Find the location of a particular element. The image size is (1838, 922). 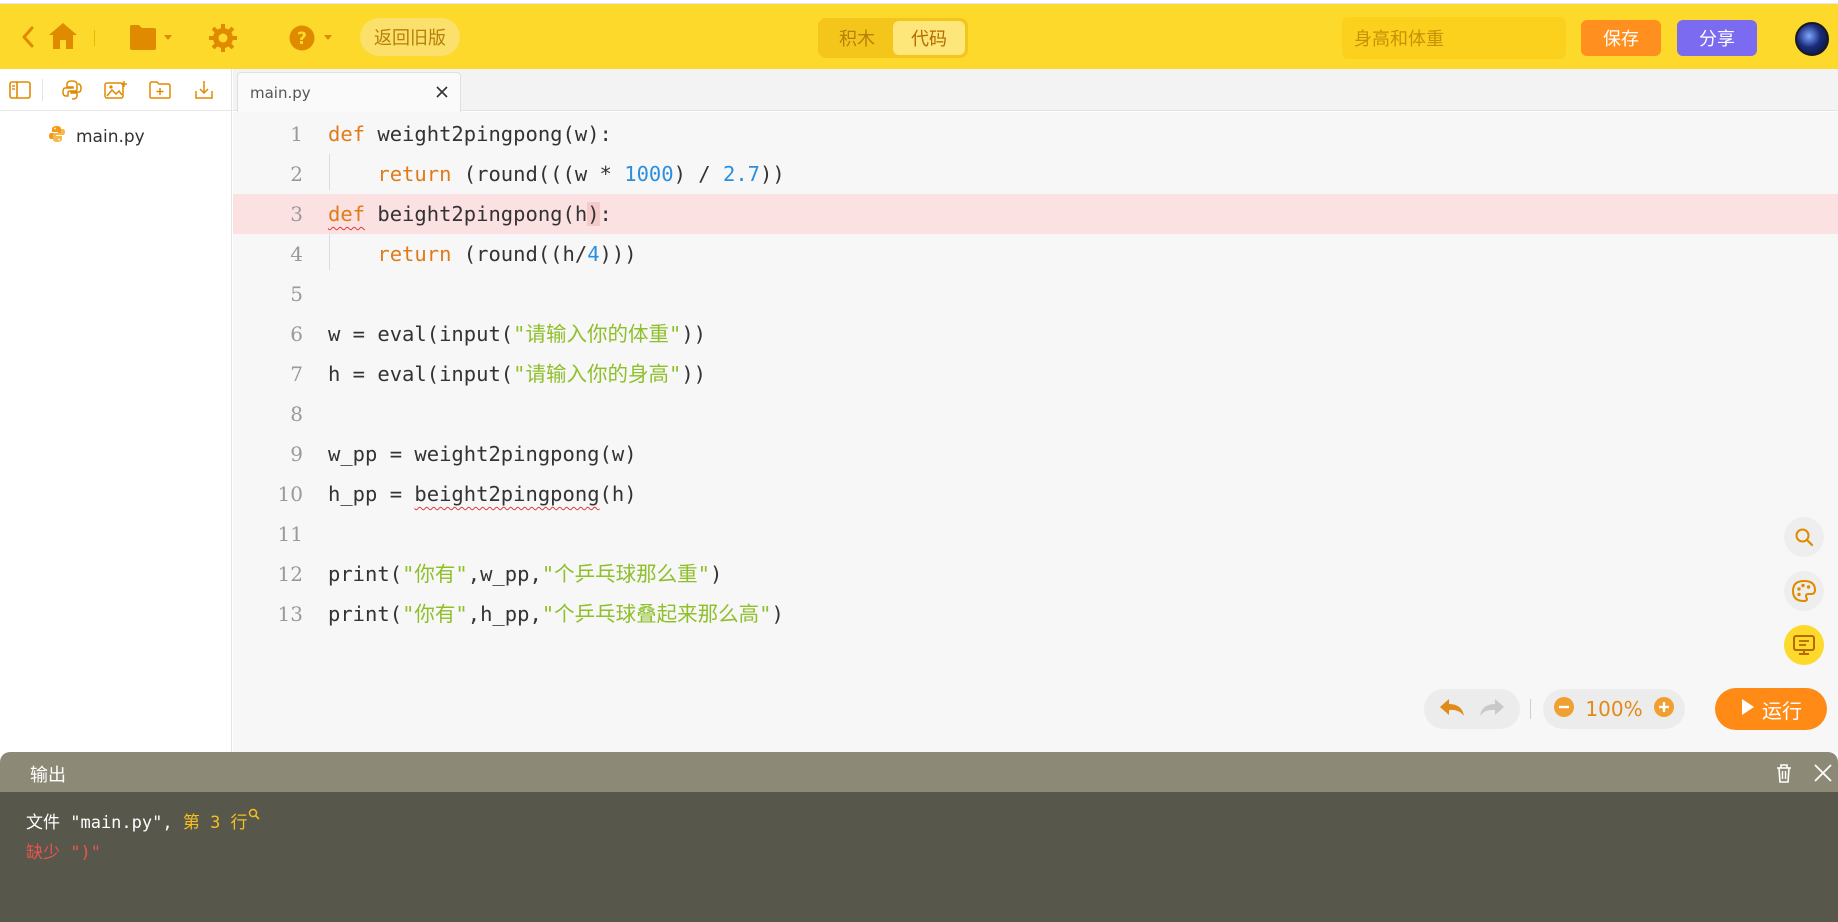

search-icon is located at coordinates (1804, 537).